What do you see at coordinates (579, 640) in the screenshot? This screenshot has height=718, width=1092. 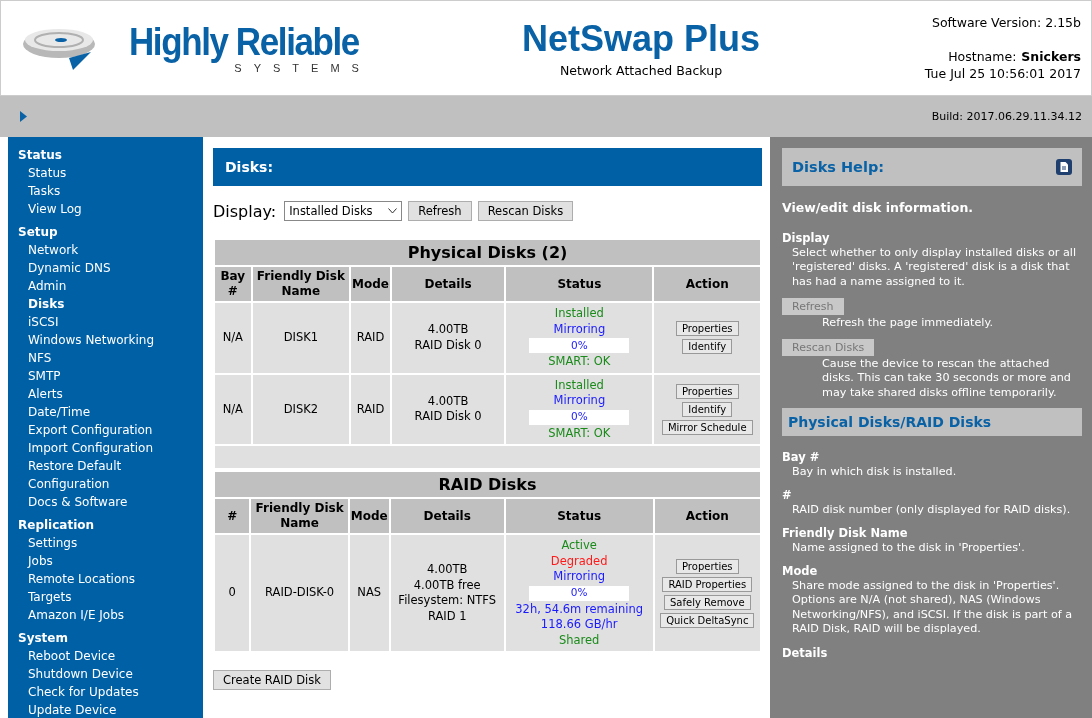 I see `status-text: Shared` at bounding box center [579, 640].